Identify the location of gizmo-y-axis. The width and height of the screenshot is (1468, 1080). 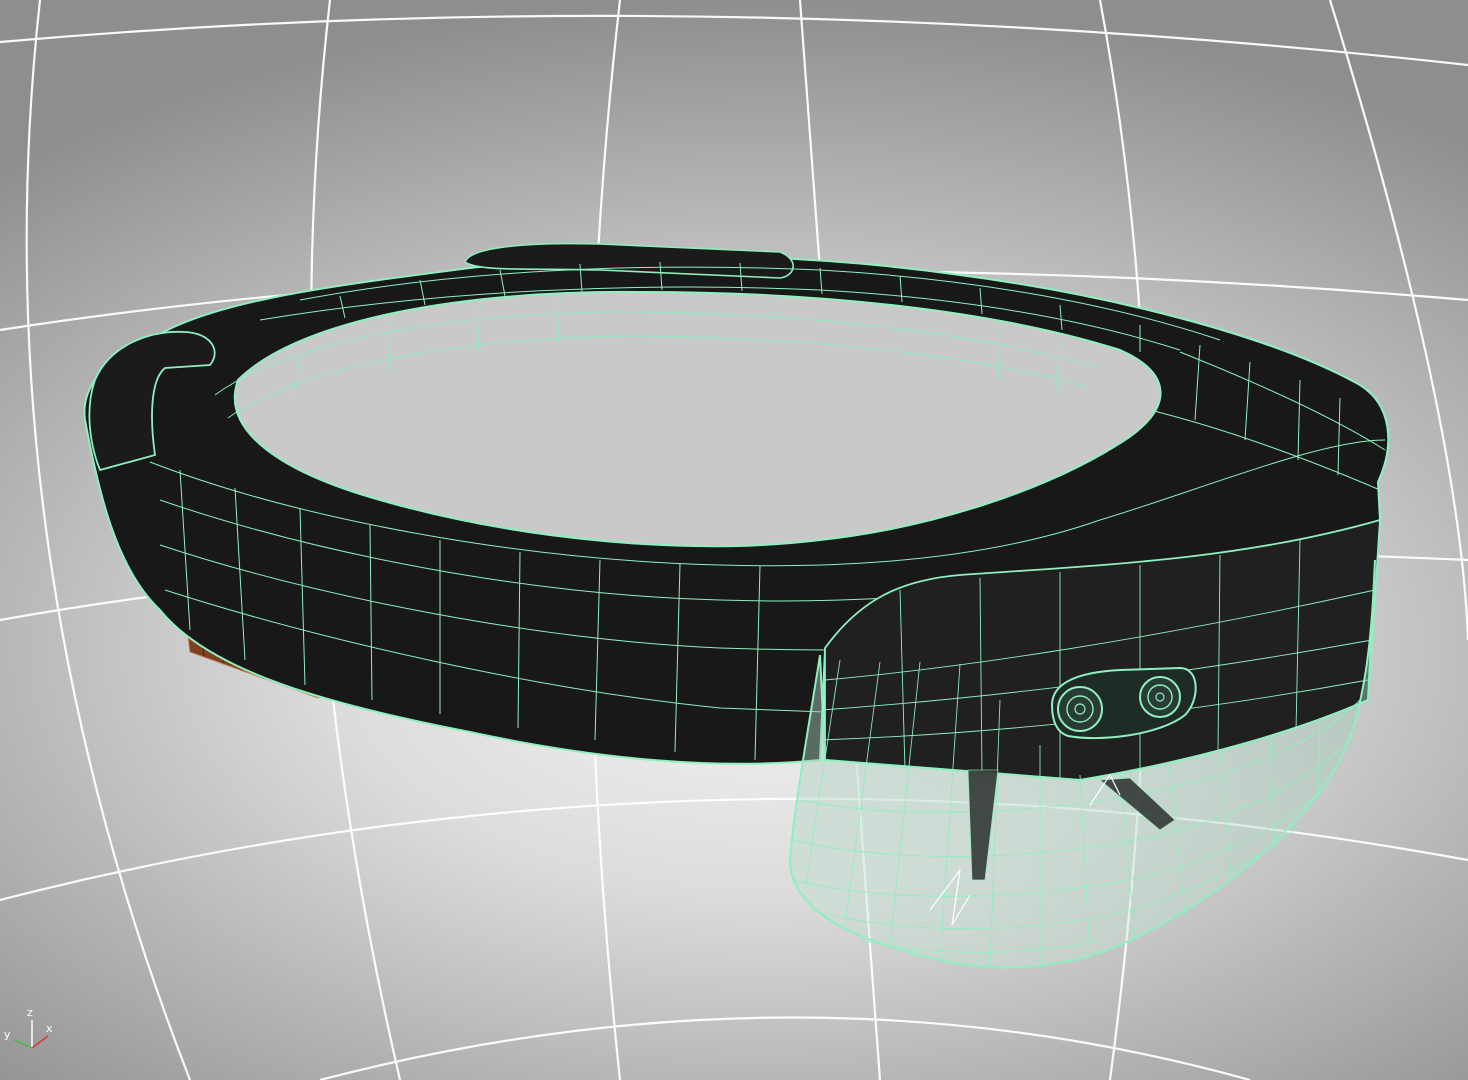
(23, 1044).